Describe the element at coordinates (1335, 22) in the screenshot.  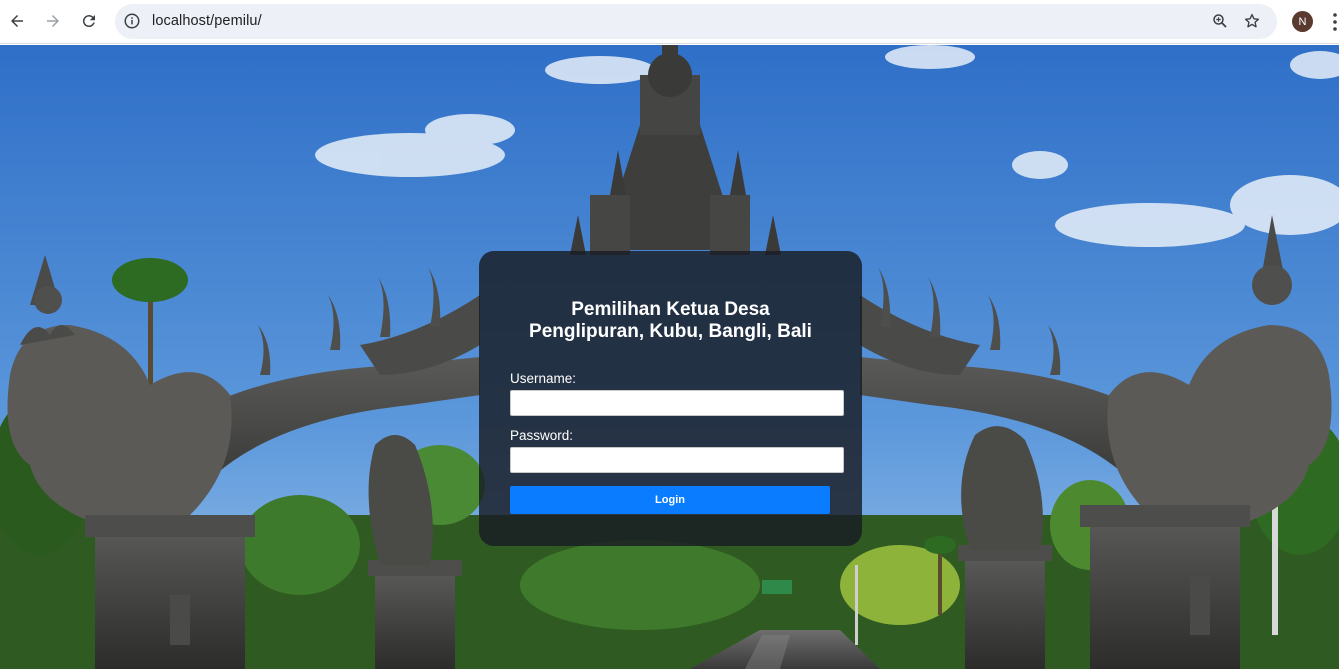
I see `menu-dots-icon` at that location.